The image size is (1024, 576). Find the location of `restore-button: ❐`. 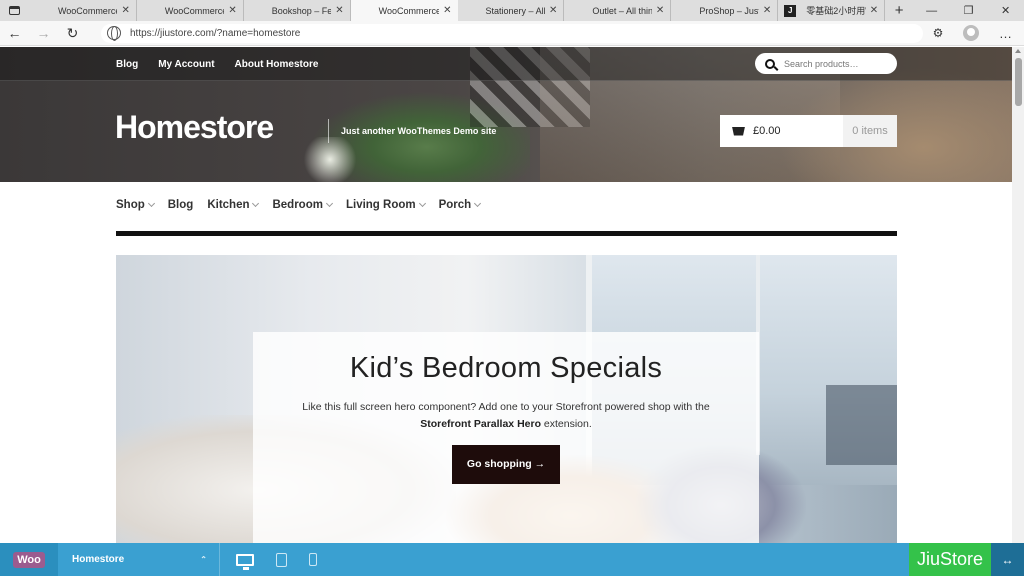

restore-button: ❐ is located at coordinates (968, 10).